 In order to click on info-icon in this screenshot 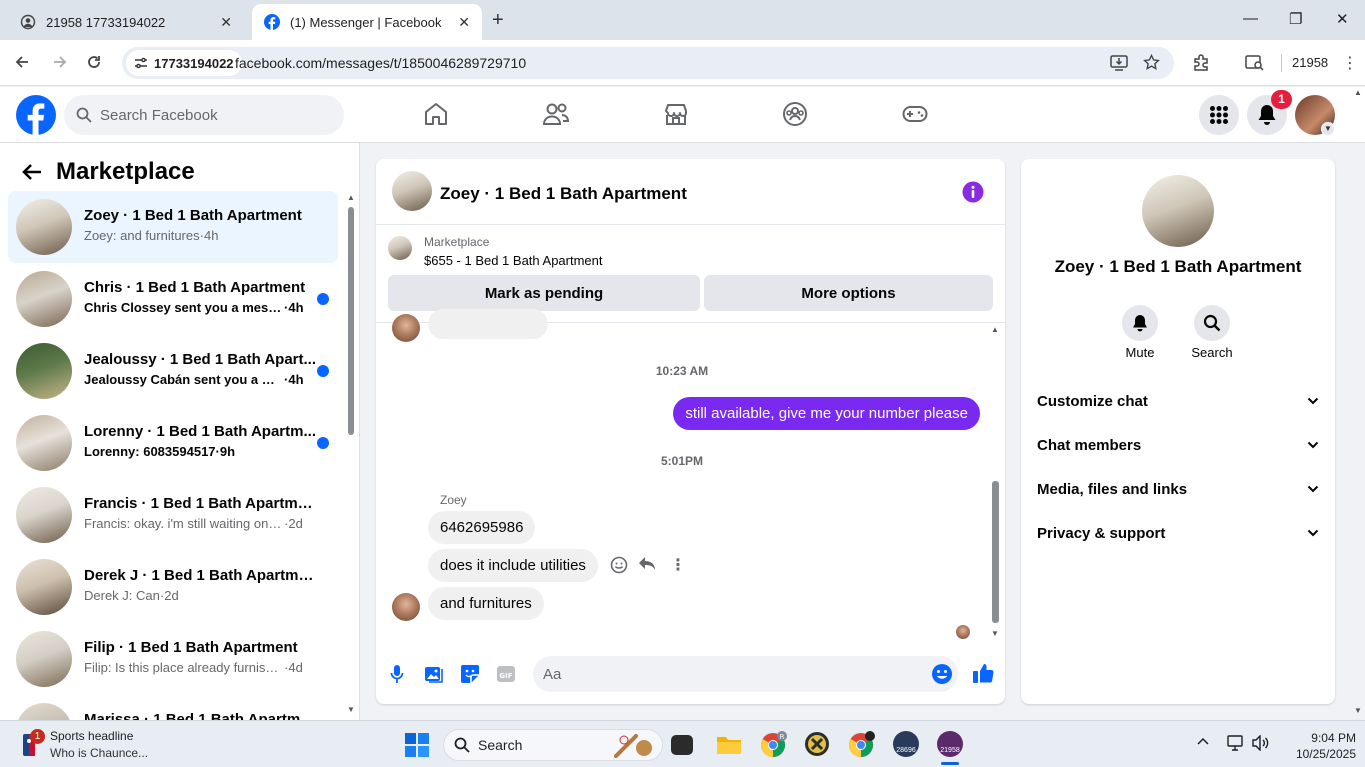, I will do `click(973, 192)`.